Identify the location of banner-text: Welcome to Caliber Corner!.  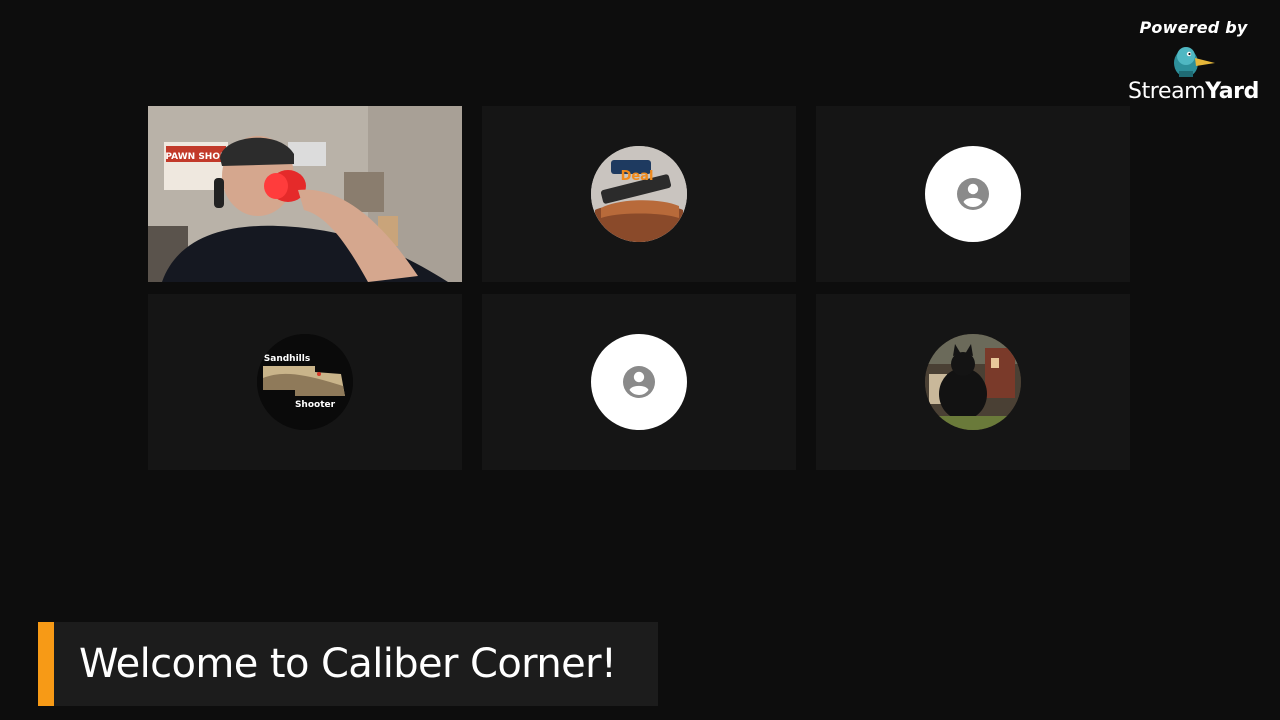
(348, 664).